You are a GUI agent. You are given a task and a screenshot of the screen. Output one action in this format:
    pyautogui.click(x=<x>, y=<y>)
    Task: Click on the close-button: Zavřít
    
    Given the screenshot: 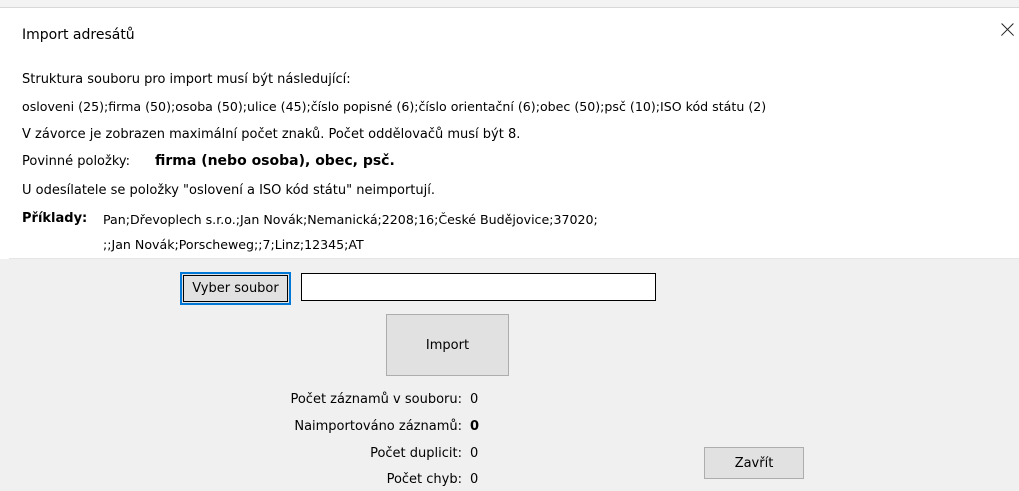 What is the action you would take?
    pyautogui.click(x=754, y=463)
    